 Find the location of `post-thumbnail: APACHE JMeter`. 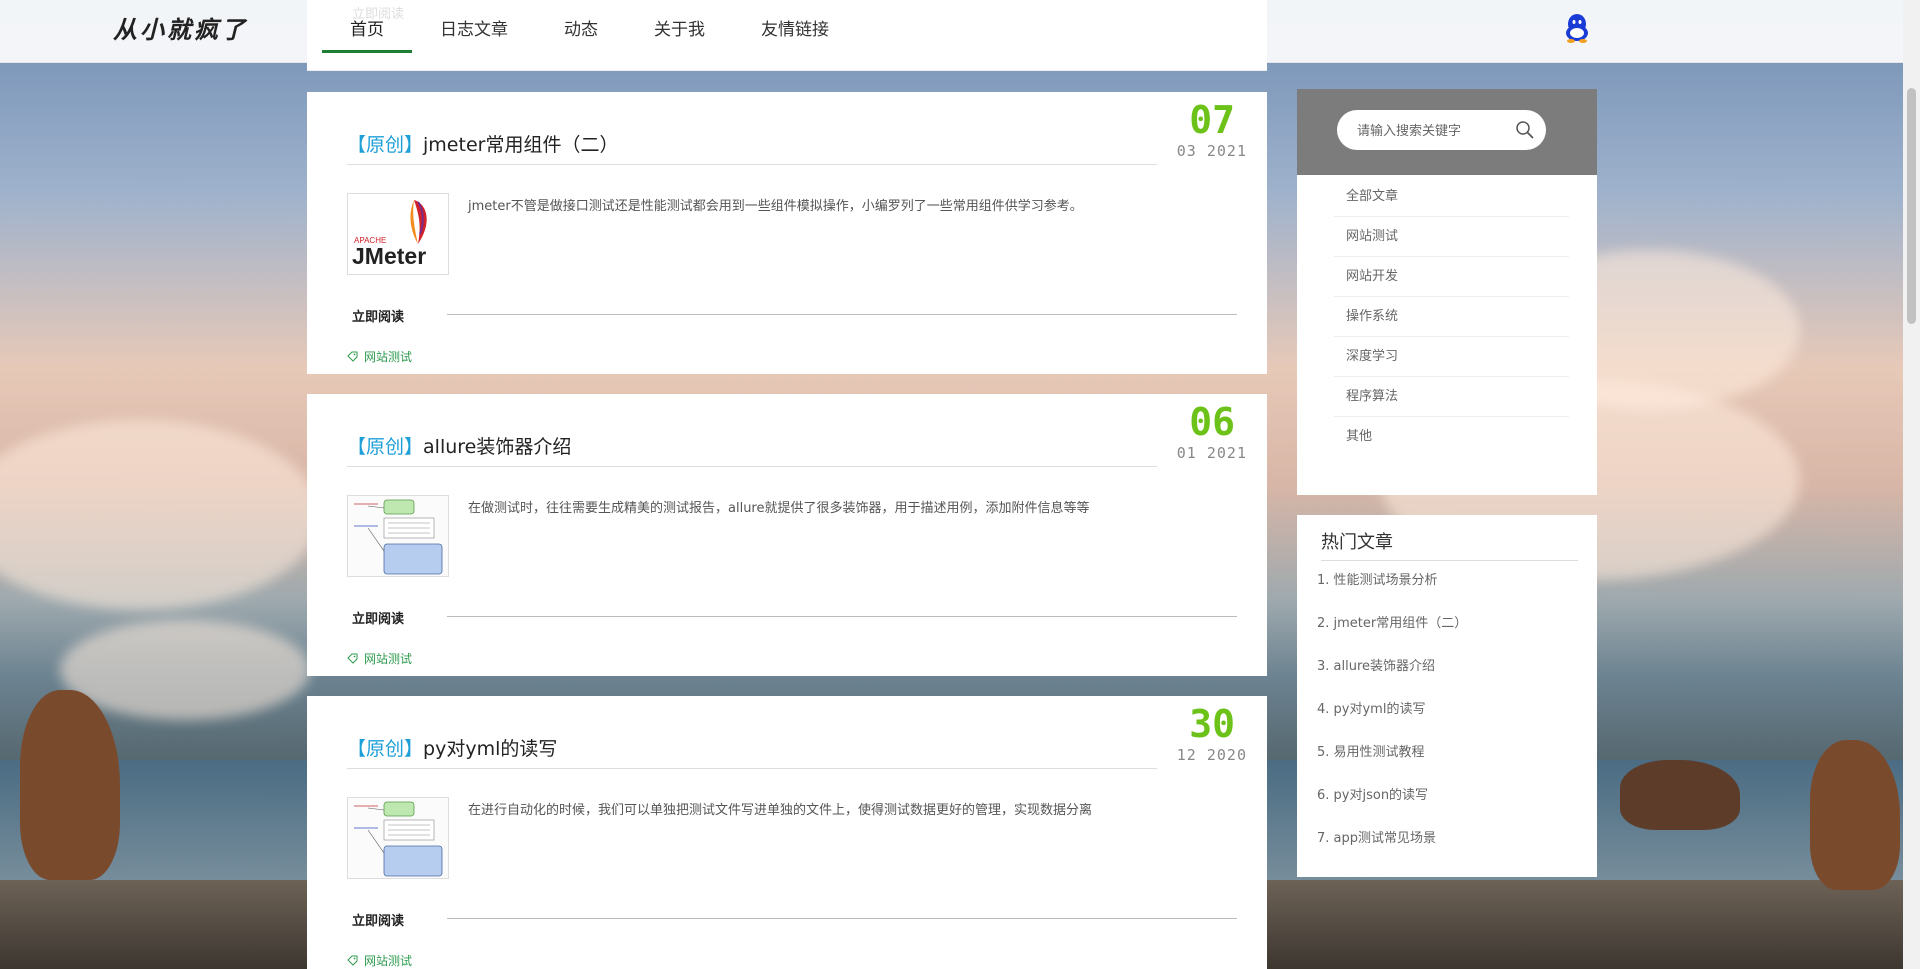

post-thumbnail: APACHE JMeter is located at coordinates (398, 234).